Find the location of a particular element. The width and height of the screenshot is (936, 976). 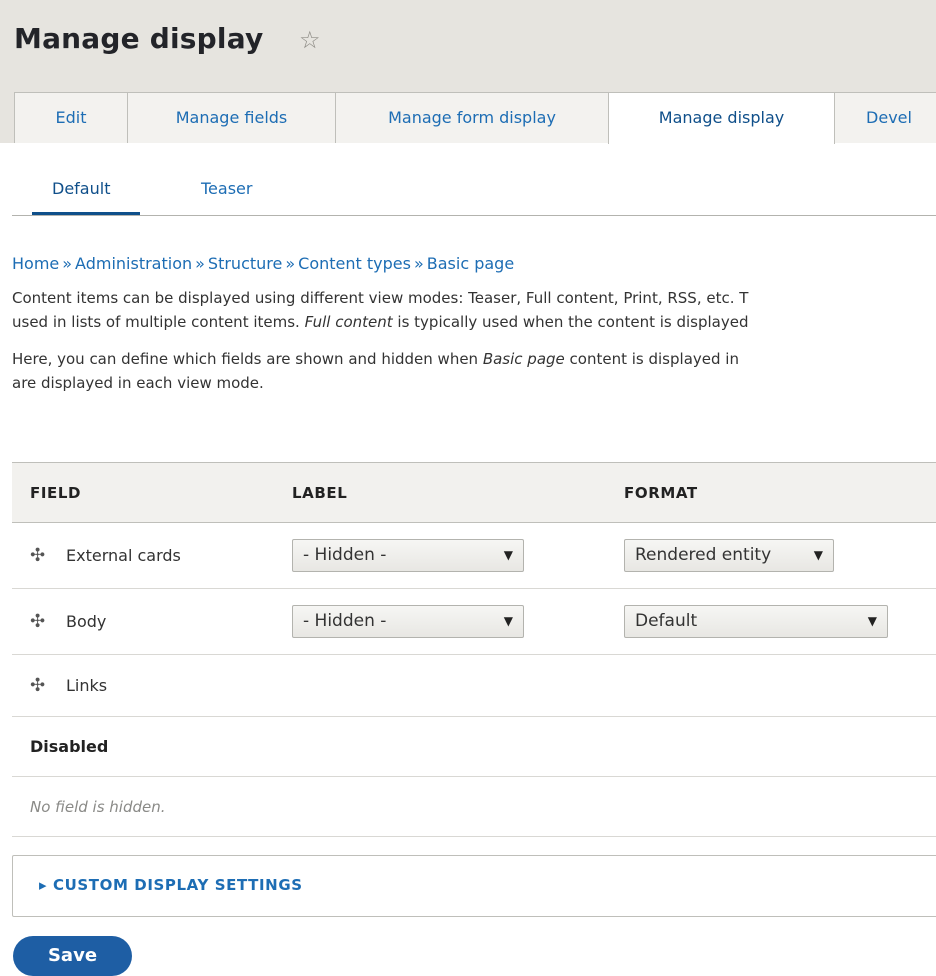

table-row: ✣ Body - Hidden - ▼ Default ▼ is located at coordinates (474, 621).